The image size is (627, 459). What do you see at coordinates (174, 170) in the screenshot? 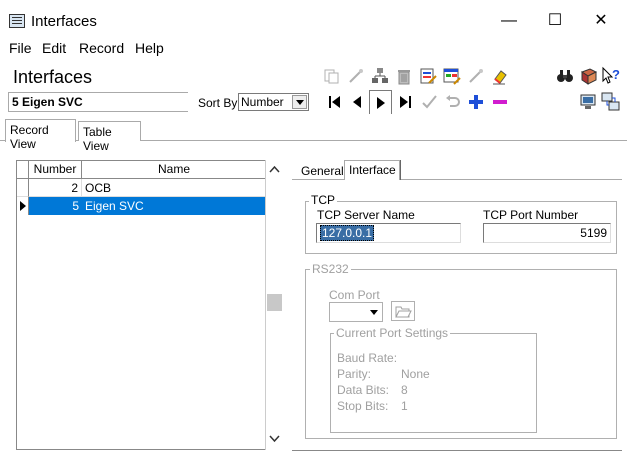
I see `column-header-name: Name` at bounding box center [174, 170].